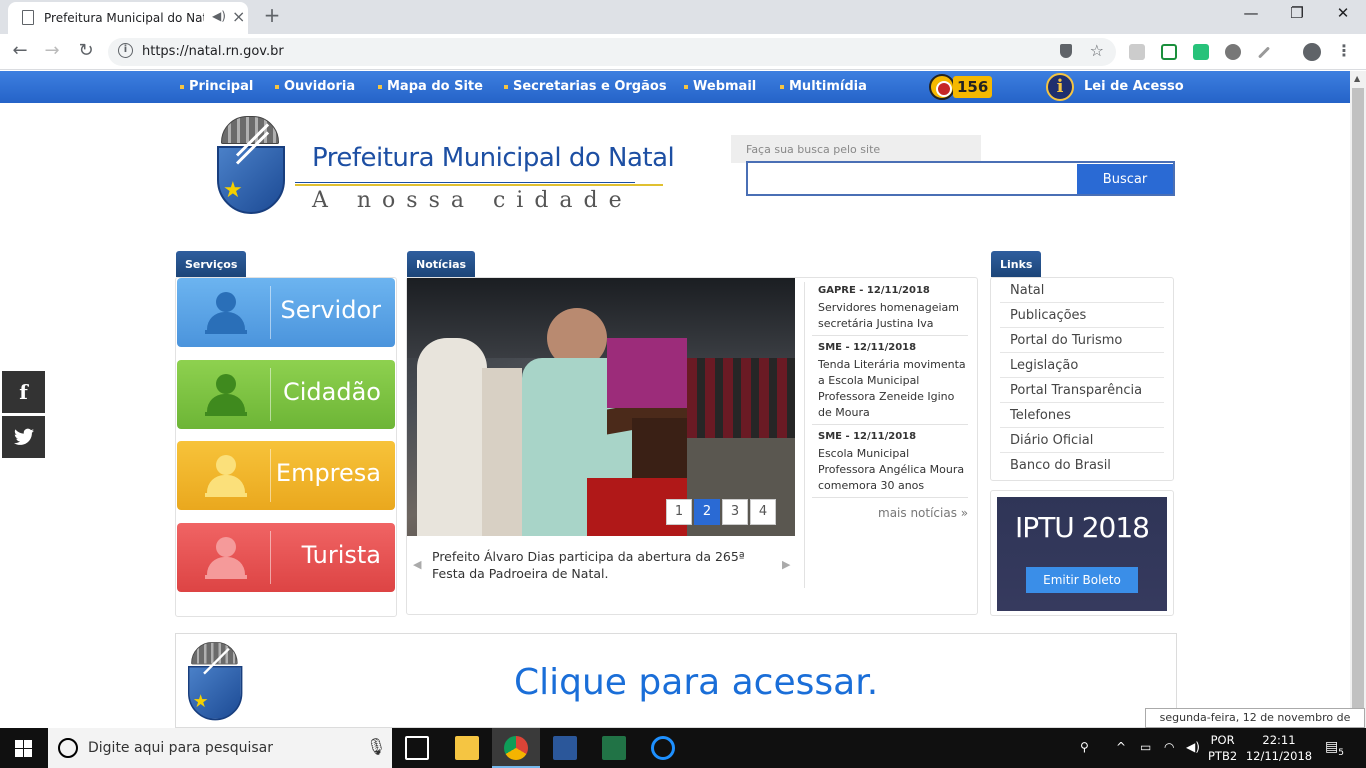 Image resolution: width=1366 pixels, height=768 pixels. Describe the element at coordinates (23, 748) in the screenshot. I see `windows-start-icon` at that location.